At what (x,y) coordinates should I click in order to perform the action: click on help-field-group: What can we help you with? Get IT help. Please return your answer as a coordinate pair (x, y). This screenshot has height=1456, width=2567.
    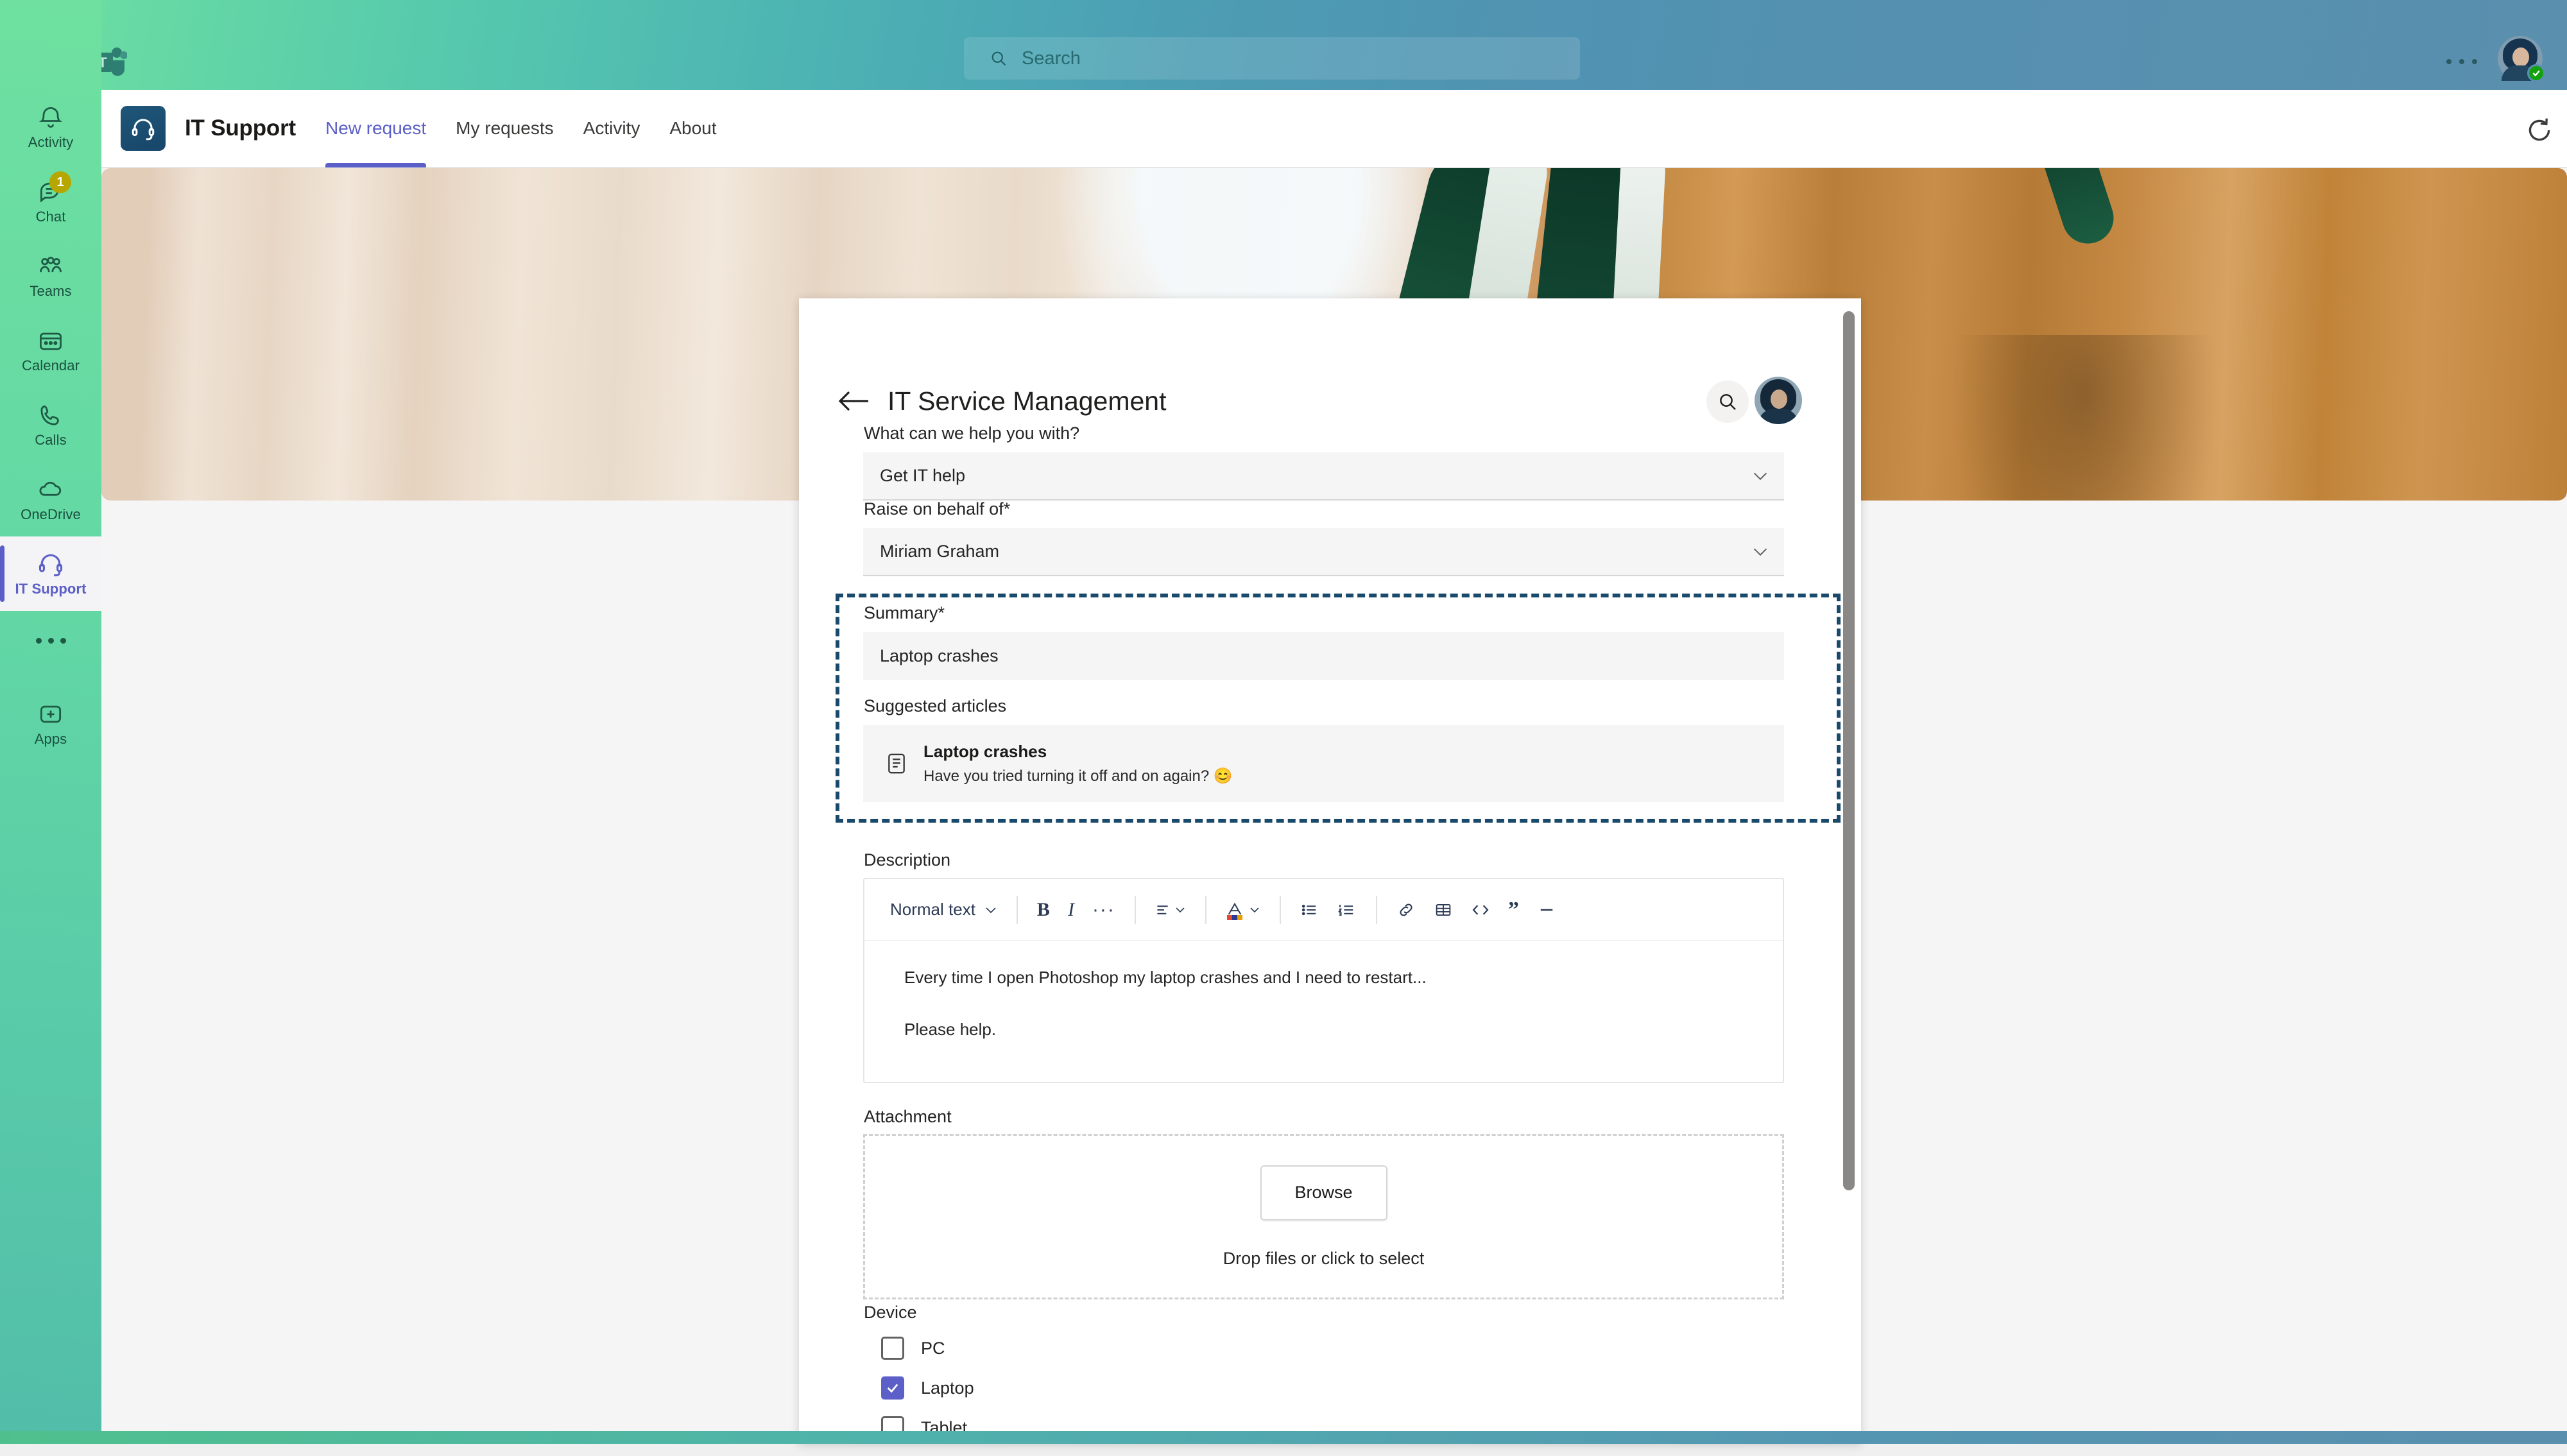
    Looking at the image, I should click on (1323, 462).